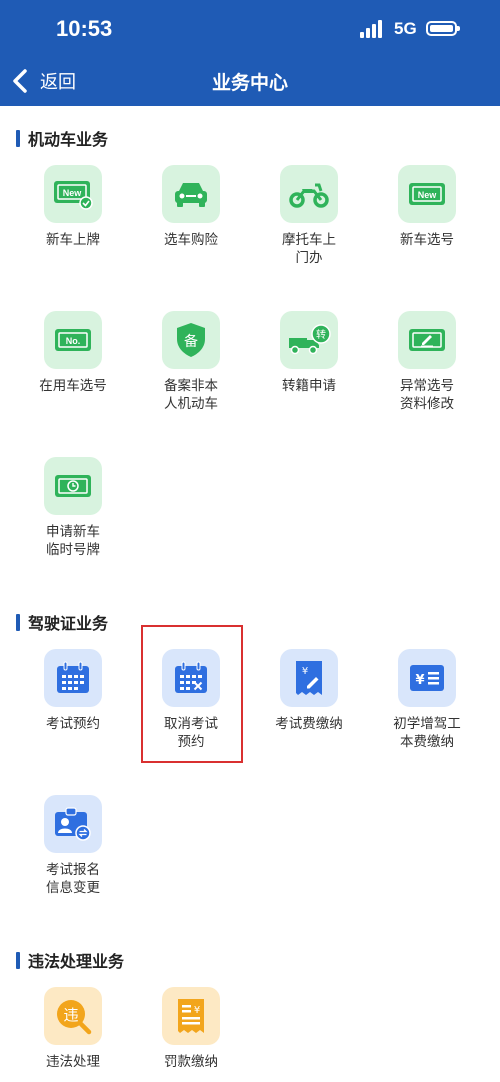  I want to click on receipt-icon: ¥, so click(309, 678).